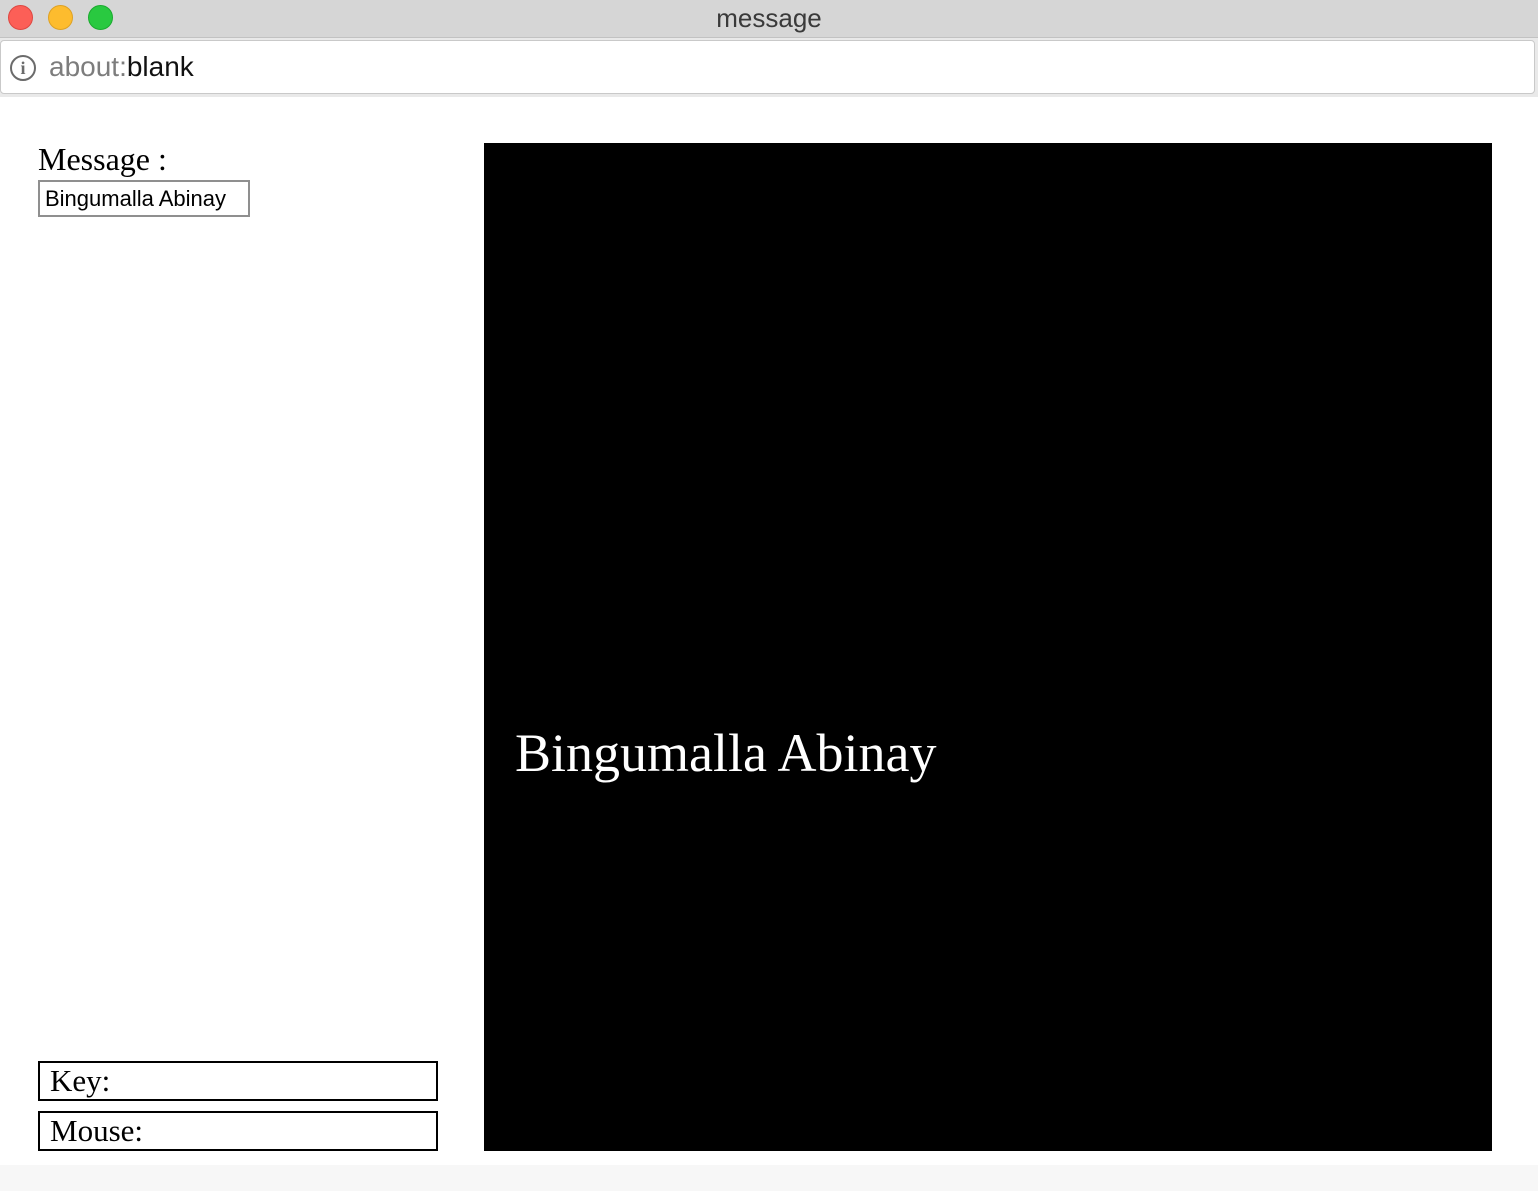  I want to click on message-input, so click(144, 198).